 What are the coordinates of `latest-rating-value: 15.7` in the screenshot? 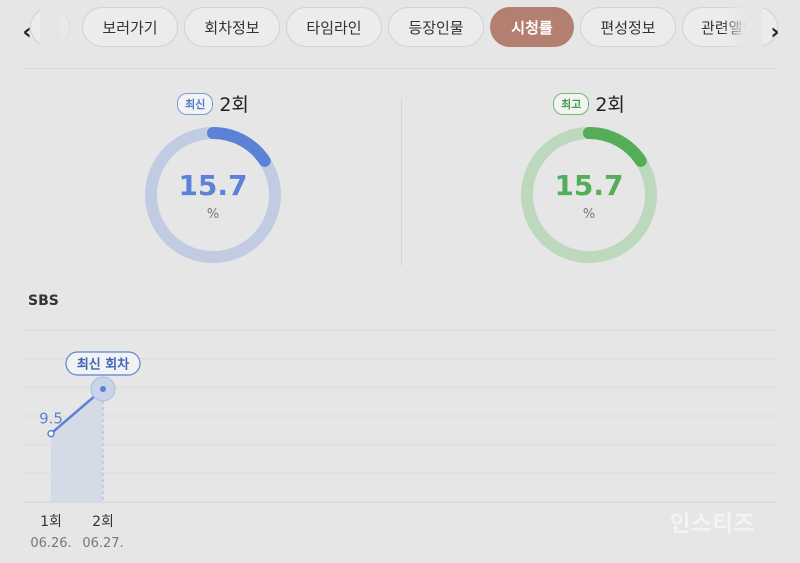 It's located at (213, 185).